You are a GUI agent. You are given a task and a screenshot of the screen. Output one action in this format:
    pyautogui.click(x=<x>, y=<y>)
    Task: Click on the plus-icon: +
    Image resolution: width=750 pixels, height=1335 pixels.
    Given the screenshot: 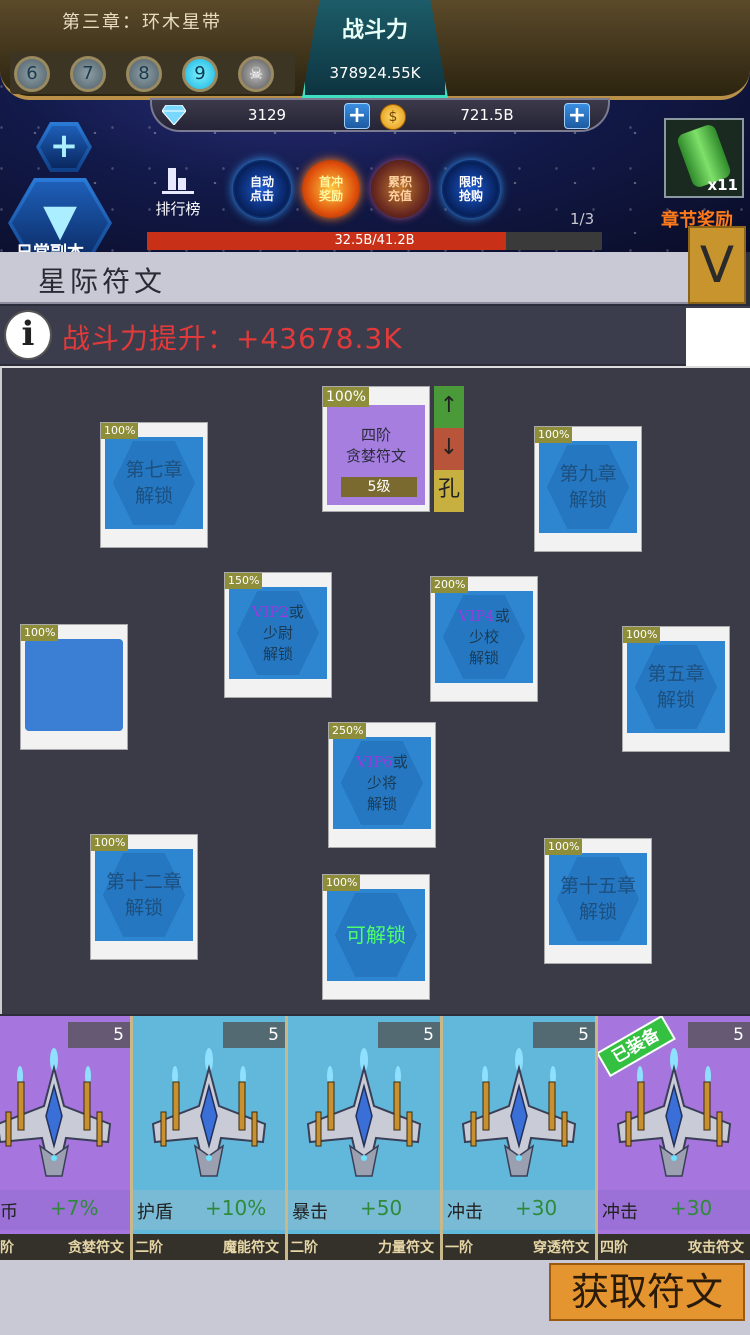 What is the action you would take?
    pyautogui.click(x=64, y=147)
    